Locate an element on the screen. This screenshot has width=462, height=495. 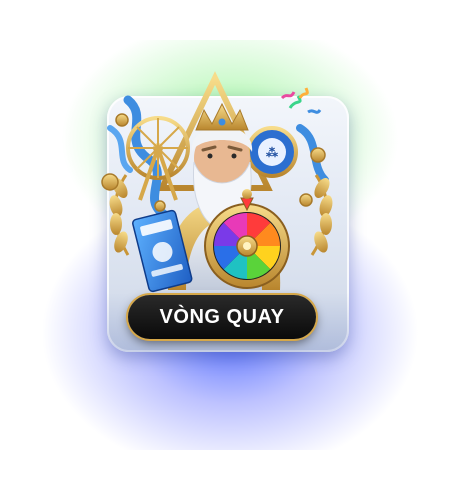
spin-wheel-button: VÒNG QUAY is located at coordinates (222, 317).